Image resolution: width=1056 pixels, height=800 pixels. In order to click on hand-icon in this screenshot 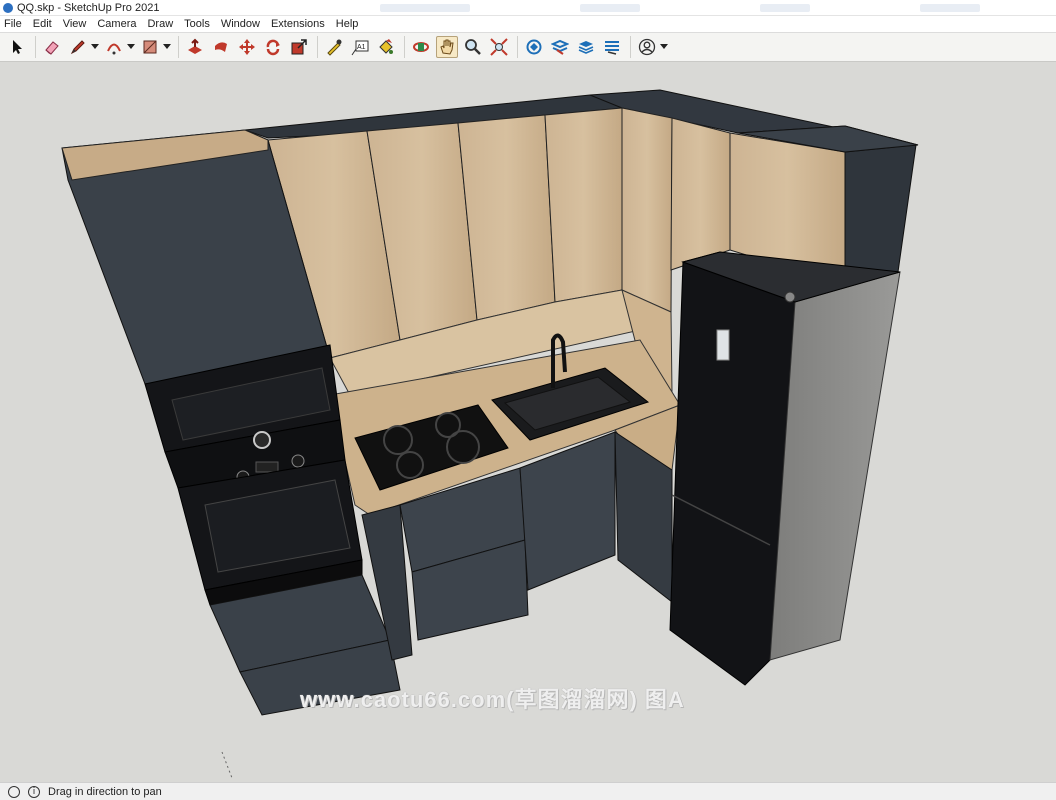, I will do `click(447, 47)`.